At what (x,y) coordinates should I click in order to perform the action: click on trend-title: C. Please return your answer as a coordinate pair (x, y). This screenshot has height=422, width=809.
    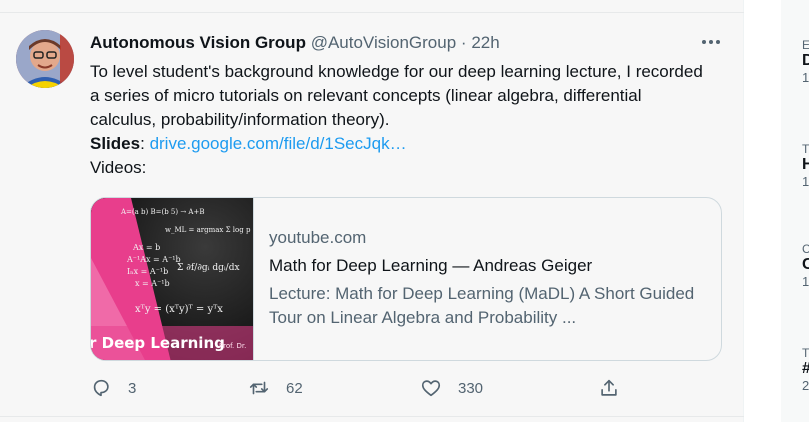
    Looking at the image, I should click on (805, 264).